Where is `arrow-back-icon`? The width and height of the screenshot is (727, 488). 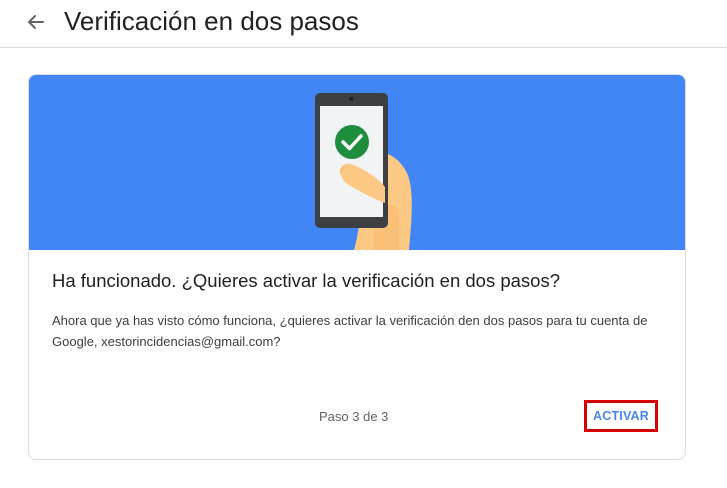 arrow-back-icon is located at coordinates (36, 22).